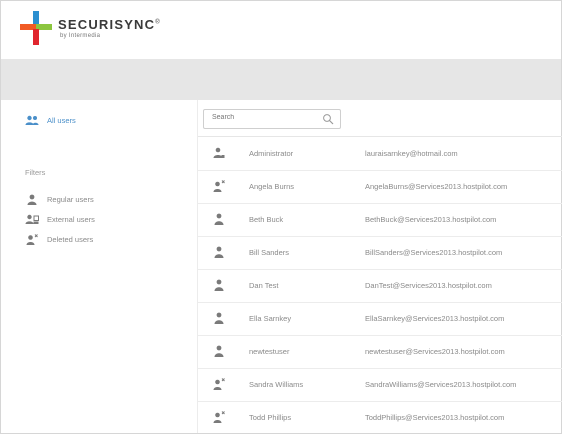 Image resolution: width=562 pixels, height=434 pixels. Describe the element at coordinates (70, 199) in the screenshot. I see `sidebar-item-label: Regular users` at that location.